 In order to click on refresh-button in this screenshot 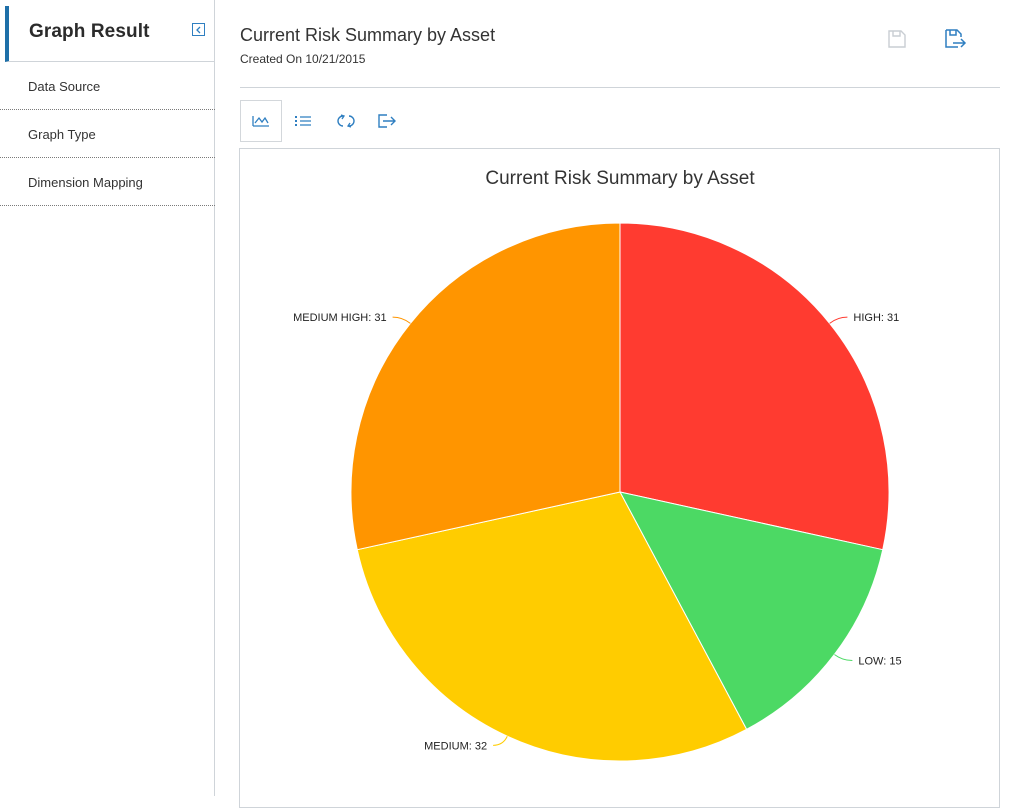, I will do `click(346, 121)`.